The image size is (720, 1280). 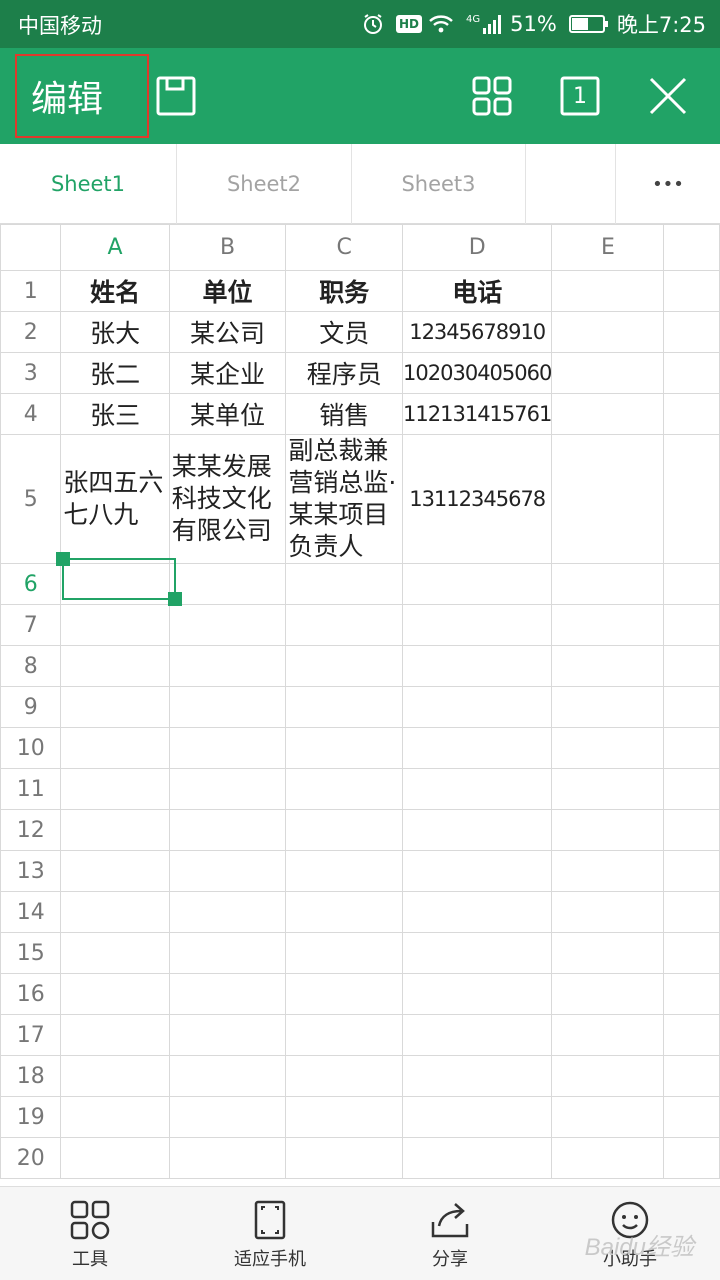 What do you see at coordinates (477, 994) in the screenshot?
I see `cell-d16` at bounding box center [477, 994].